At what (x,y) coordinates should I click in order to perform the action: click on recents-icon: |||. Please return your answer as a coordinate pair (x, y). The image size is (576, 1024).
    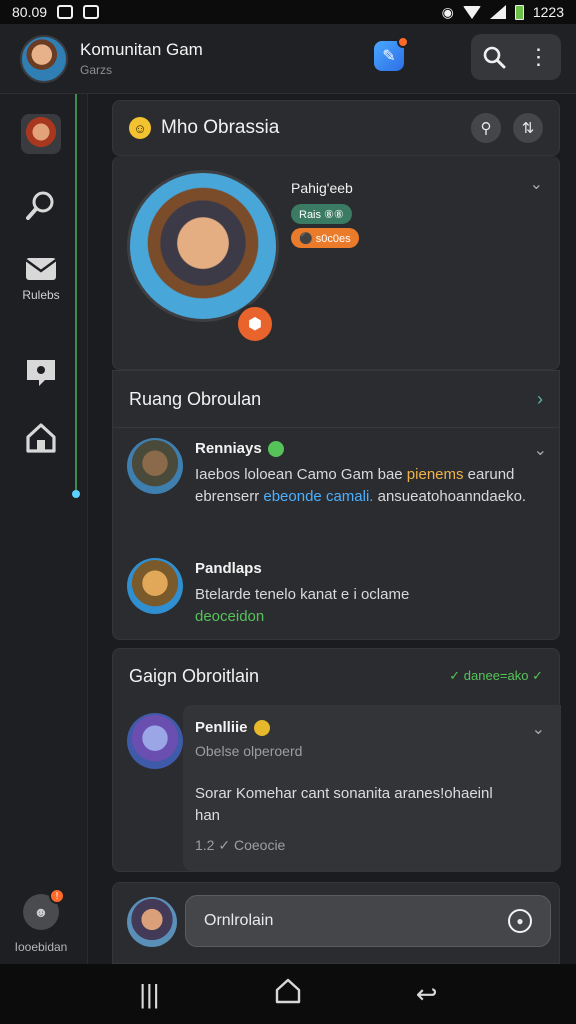
    Looking at the image, I should click on (149, 993).